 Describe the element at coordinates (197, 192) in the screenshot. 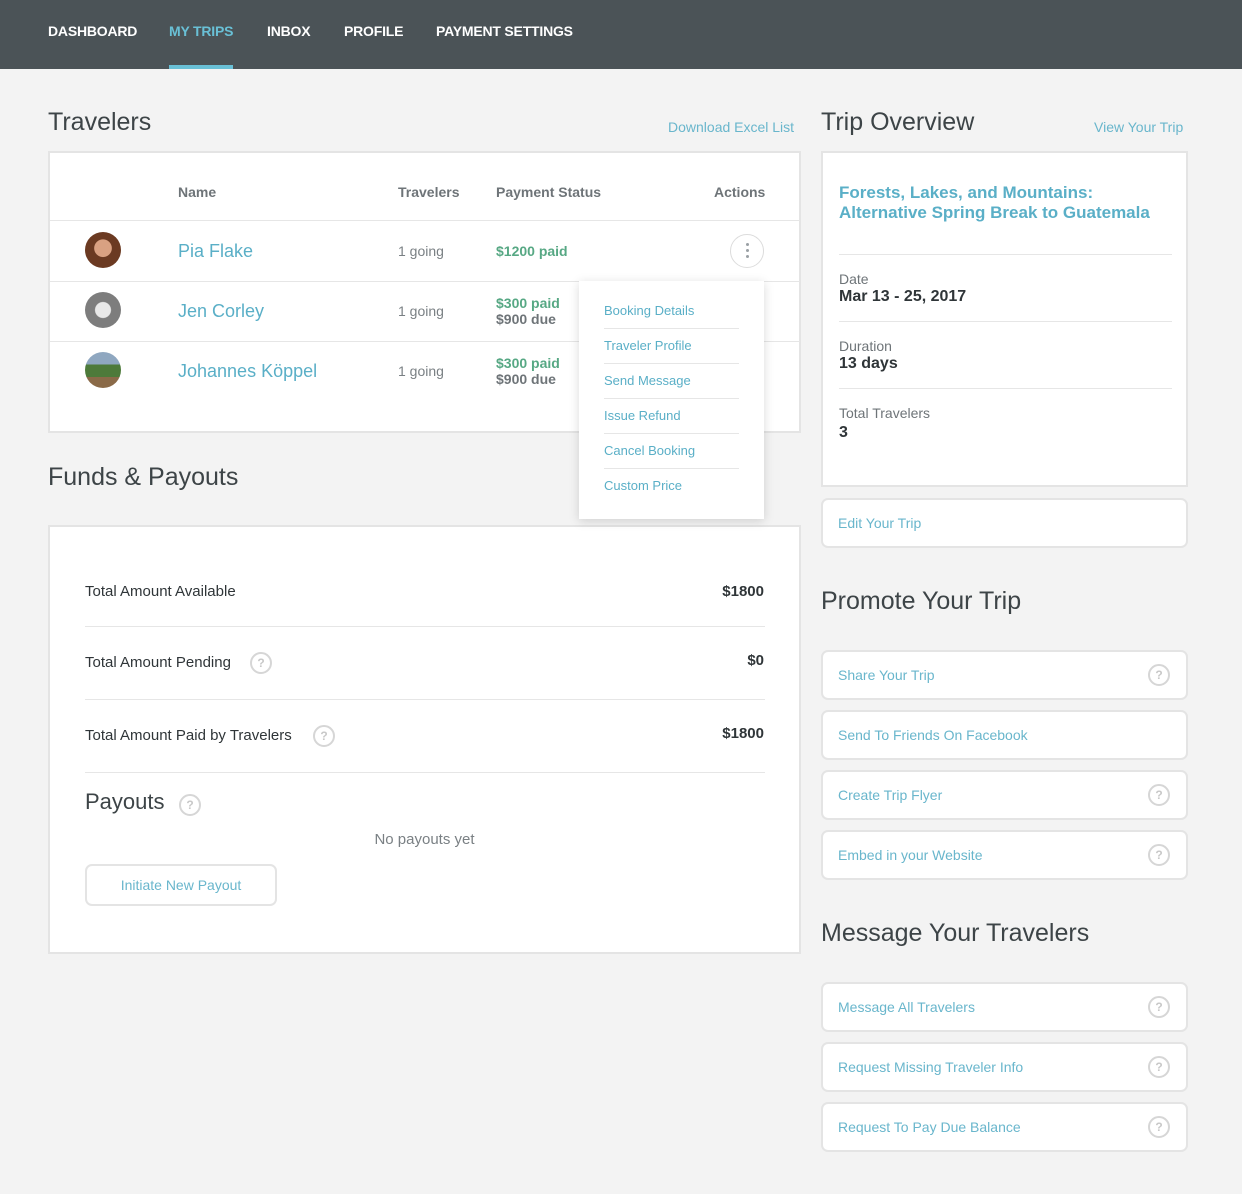

I see `column-header-name: Name` at that location.